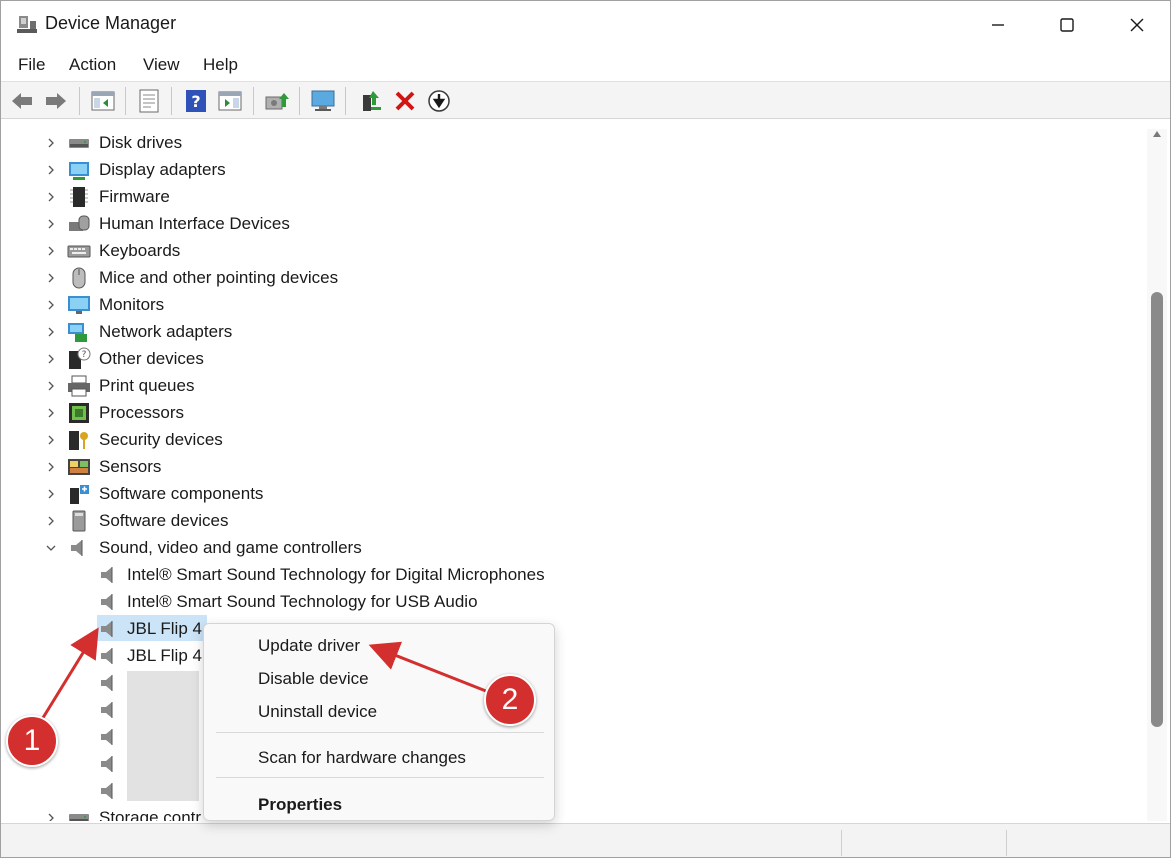 The height and width of the screenshot is (858, 1171). I want to click on tree-category-label: Firmware, so click(134, 196).